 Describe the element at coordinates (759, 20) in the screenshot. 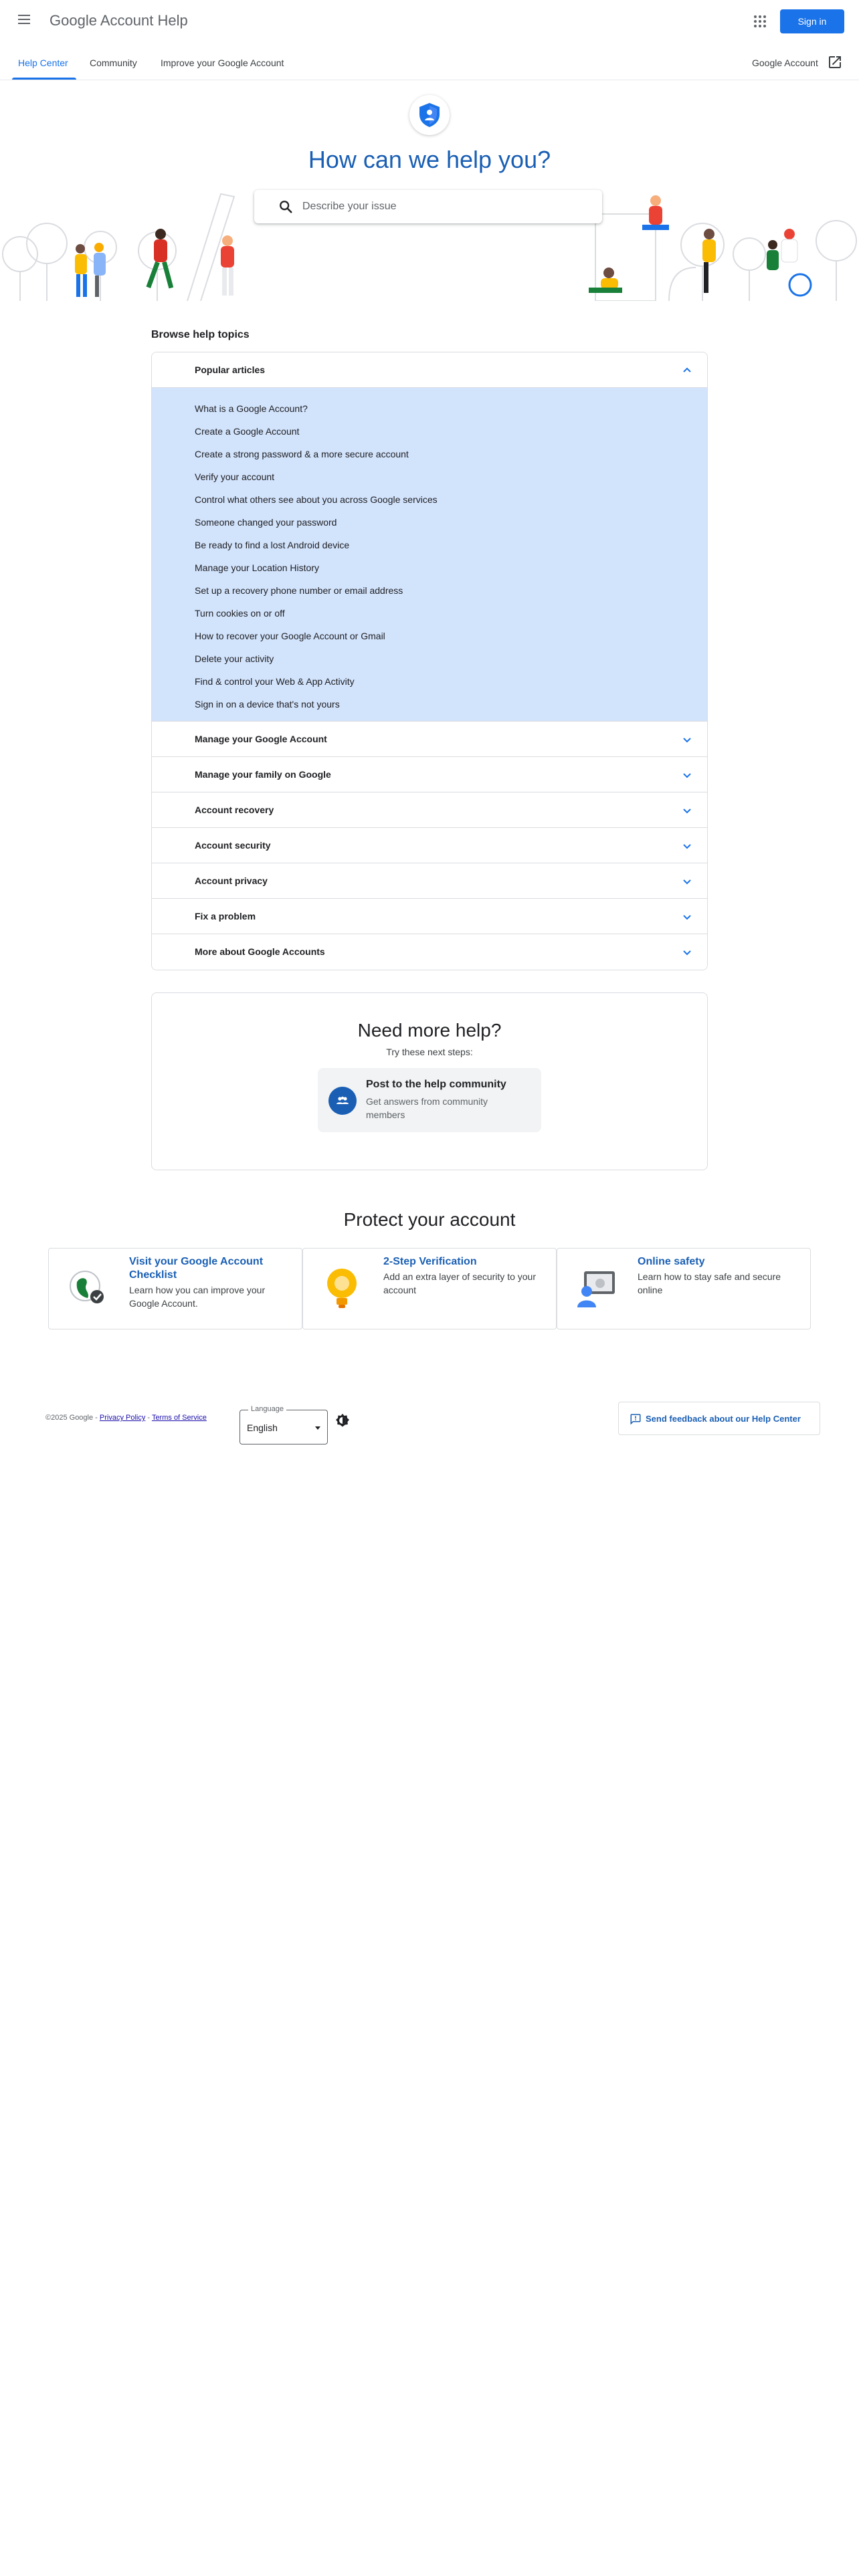

I see `apps-grid-icon` at that location.